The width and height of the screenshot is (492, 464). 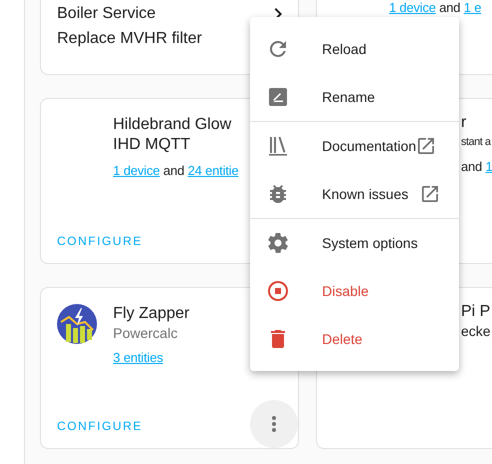 What do you see at coordinates (278, 97) in the screenshot?
I see `pencil-icon` at bounding box center [278, 97].